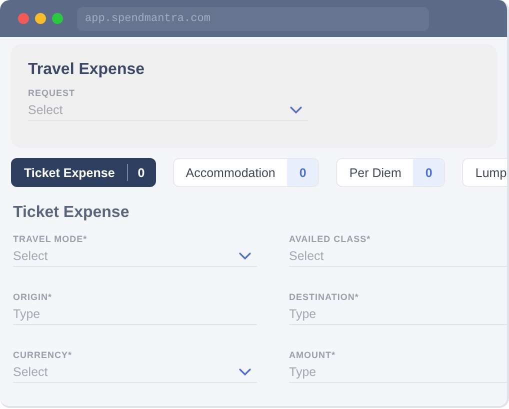  What do you see at coordinates (312, 355) in the screenshot?
I see `field-label: AMOUNT*` at bounding box center [312, 355].